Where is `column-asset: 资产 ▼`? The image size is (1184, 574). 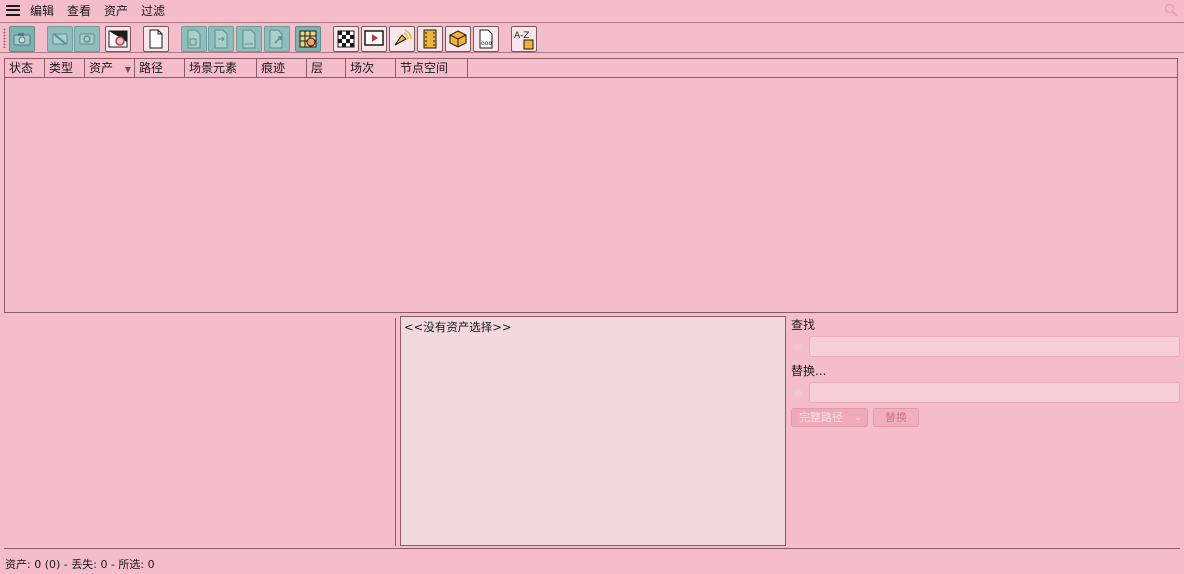 column-asset: 资产 ▼ is located at coordinates (110, 68).